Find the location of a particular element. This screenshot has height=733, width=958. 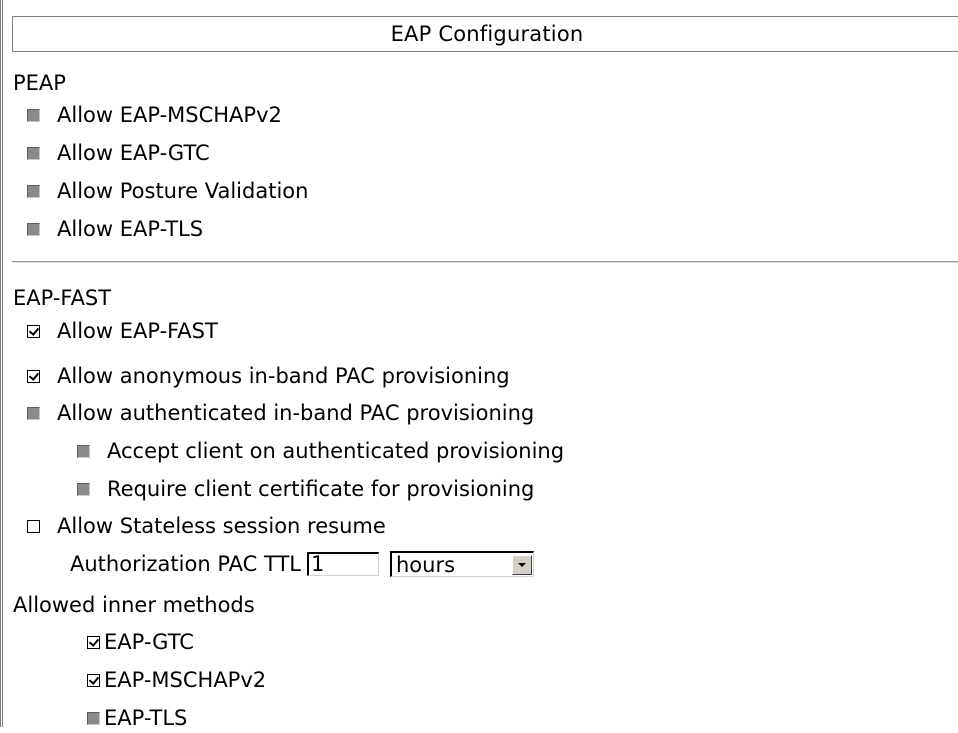

peap-allow-posture-option: Allow Posture Validation is located at coordinates (167, 191).